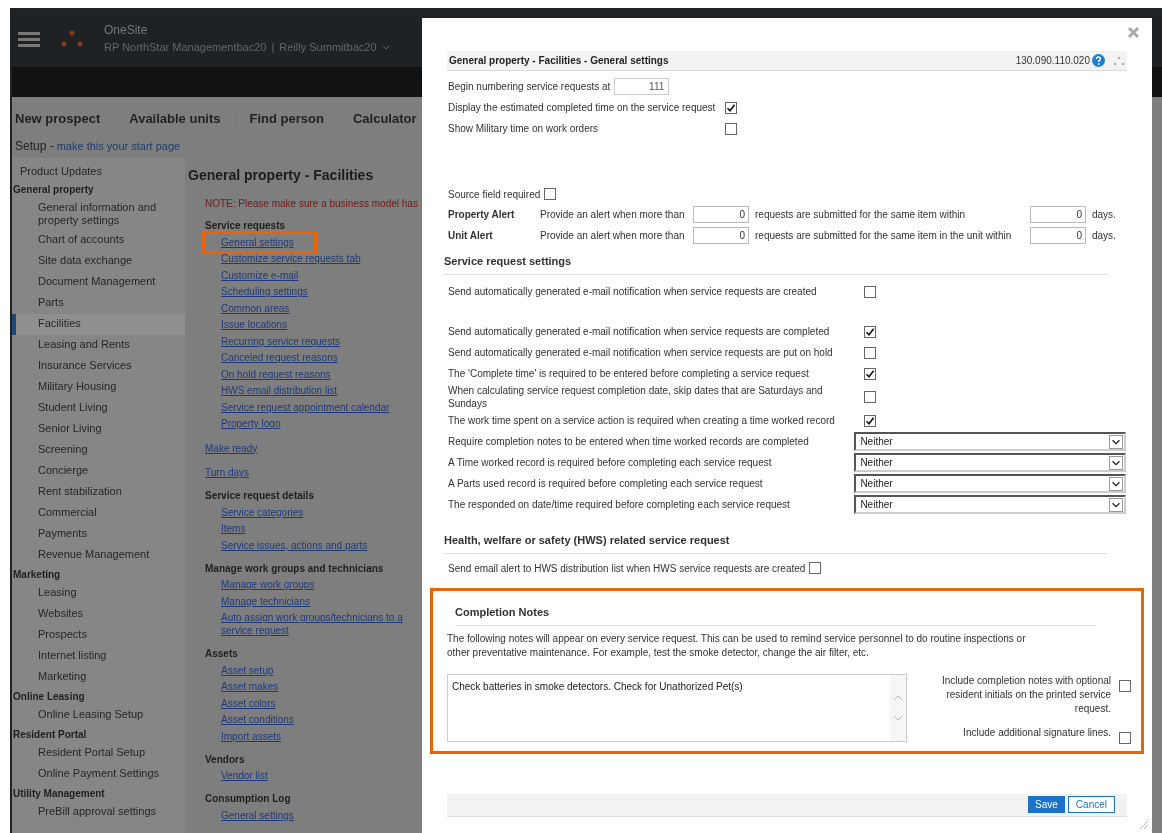 This screenshot has width=1162, height=833. Describe the element at coordinates (227, 472) in the screenshot. I see `settings-link: Turn days` at that location.